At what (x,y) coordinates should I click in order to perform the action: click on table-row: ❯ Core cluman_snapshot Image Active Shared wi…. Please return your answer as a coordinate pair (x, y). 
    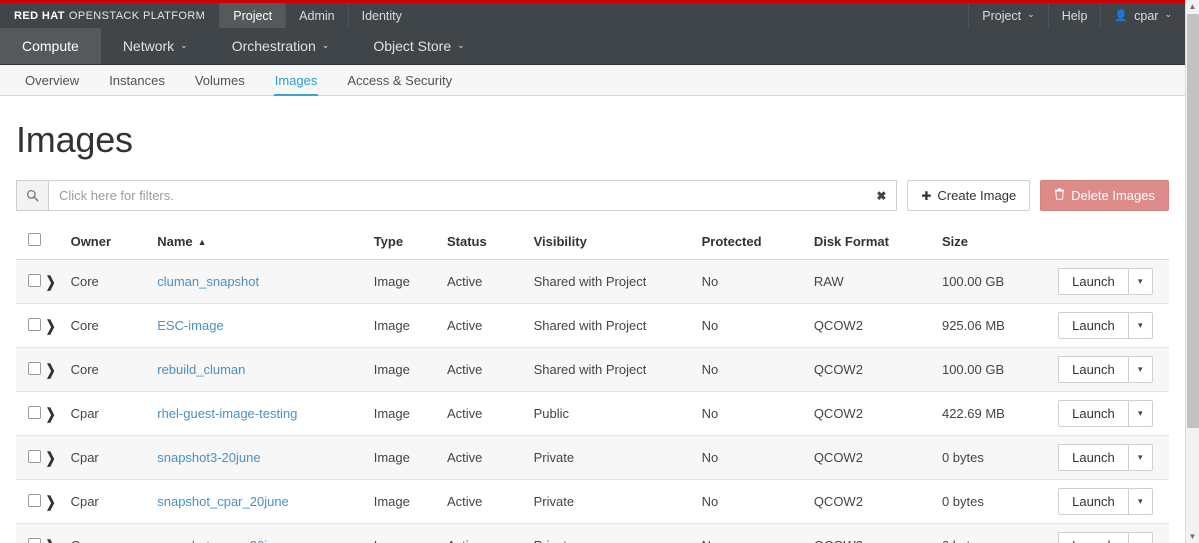
    Looking at the image, I should click on (592, 281).